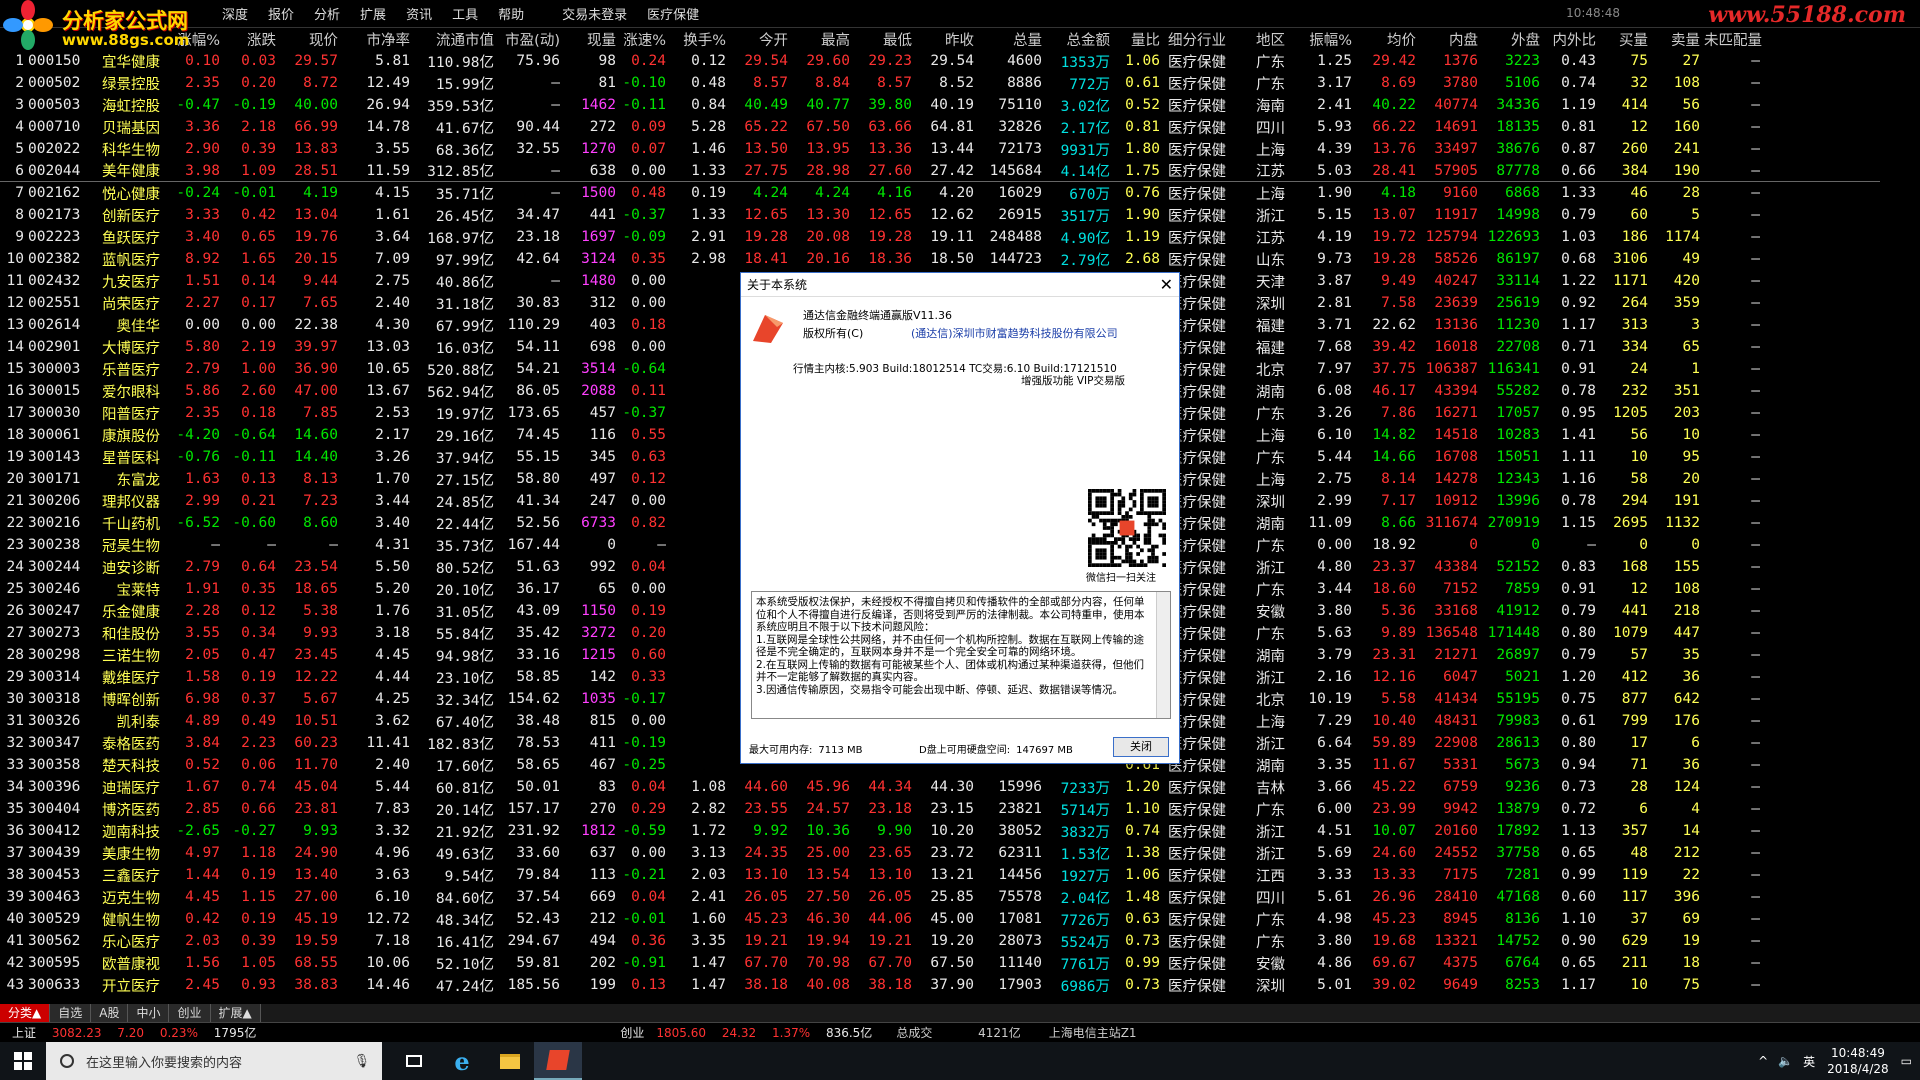 Image resolution: width=1920 pixels, height=1080 pixels. I want to click on table-cell: 5524万, so click(1085, 942).